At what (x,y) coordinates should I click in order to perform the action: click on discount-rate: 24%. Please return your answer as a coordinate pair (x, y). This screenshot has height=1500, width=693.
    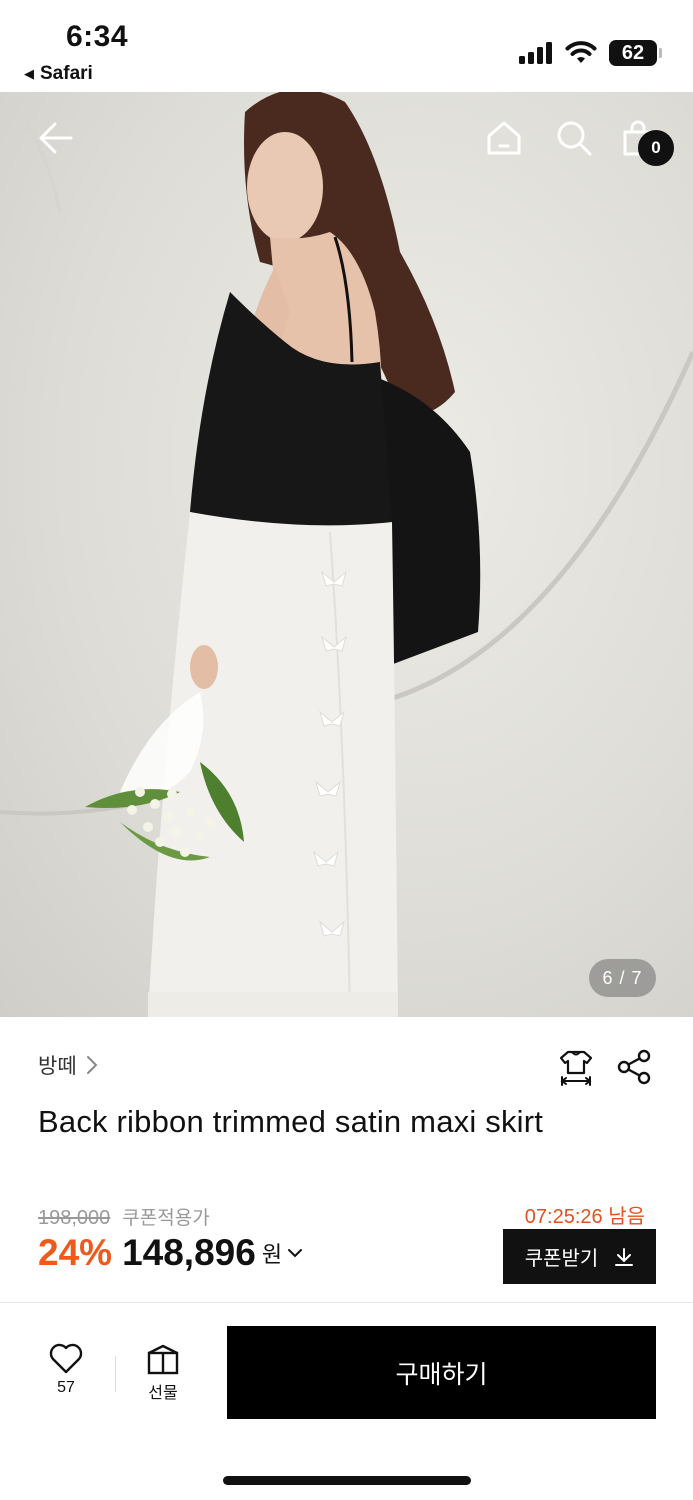
    Looking at the image, I should click on (75, 1252).